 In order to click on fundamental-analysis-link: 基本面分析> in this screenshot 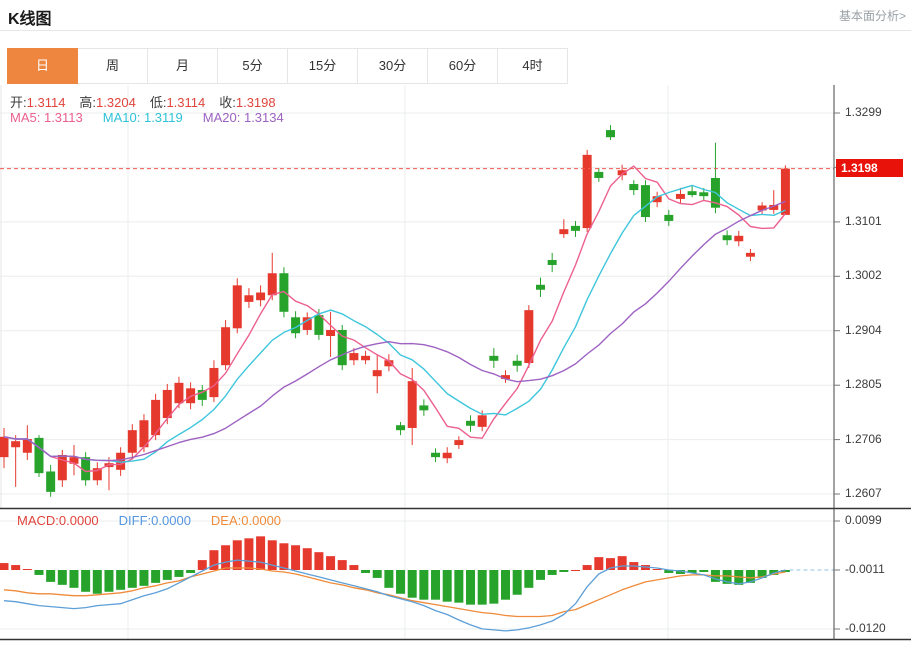, I will do `click(872, 15)`.